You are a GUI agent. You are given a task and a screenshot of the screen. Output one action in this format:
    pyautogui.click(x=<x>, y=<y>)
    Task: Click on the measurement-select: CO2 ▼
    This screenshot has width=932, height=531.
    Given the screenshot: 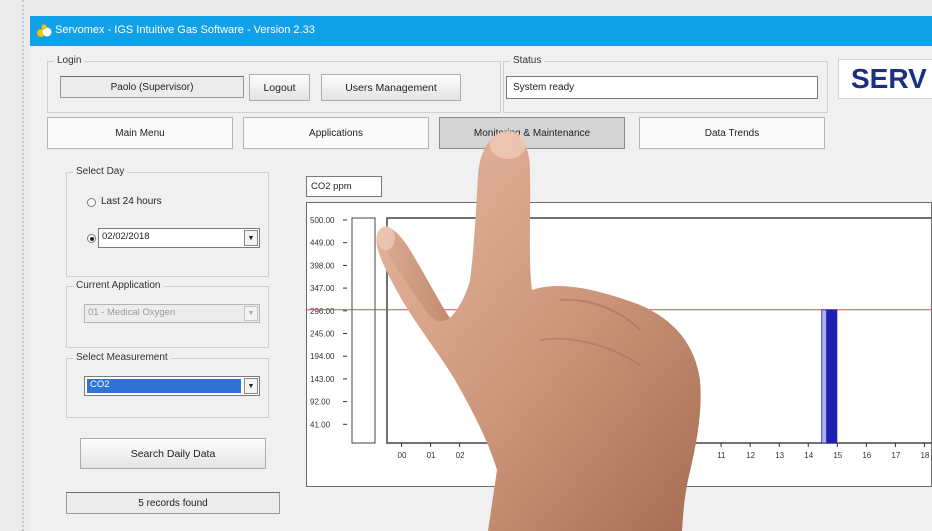 What is the action you would take?
    pyautogui.click(x=172, y=386)
    